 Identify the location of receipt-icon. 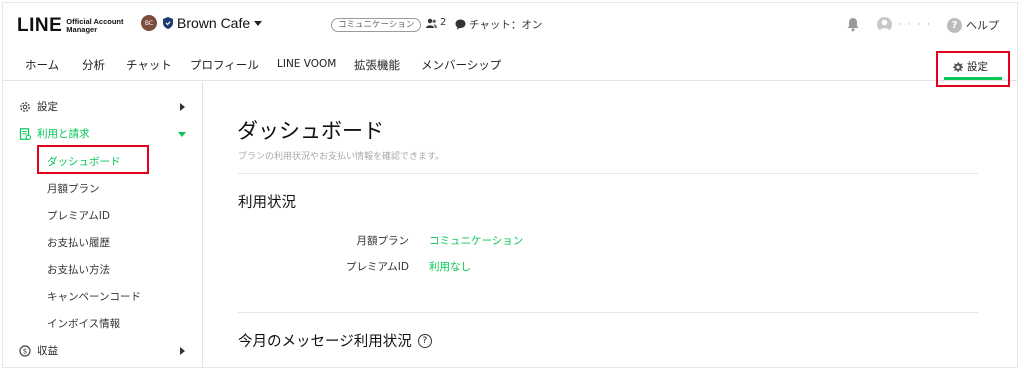
(25, 133).